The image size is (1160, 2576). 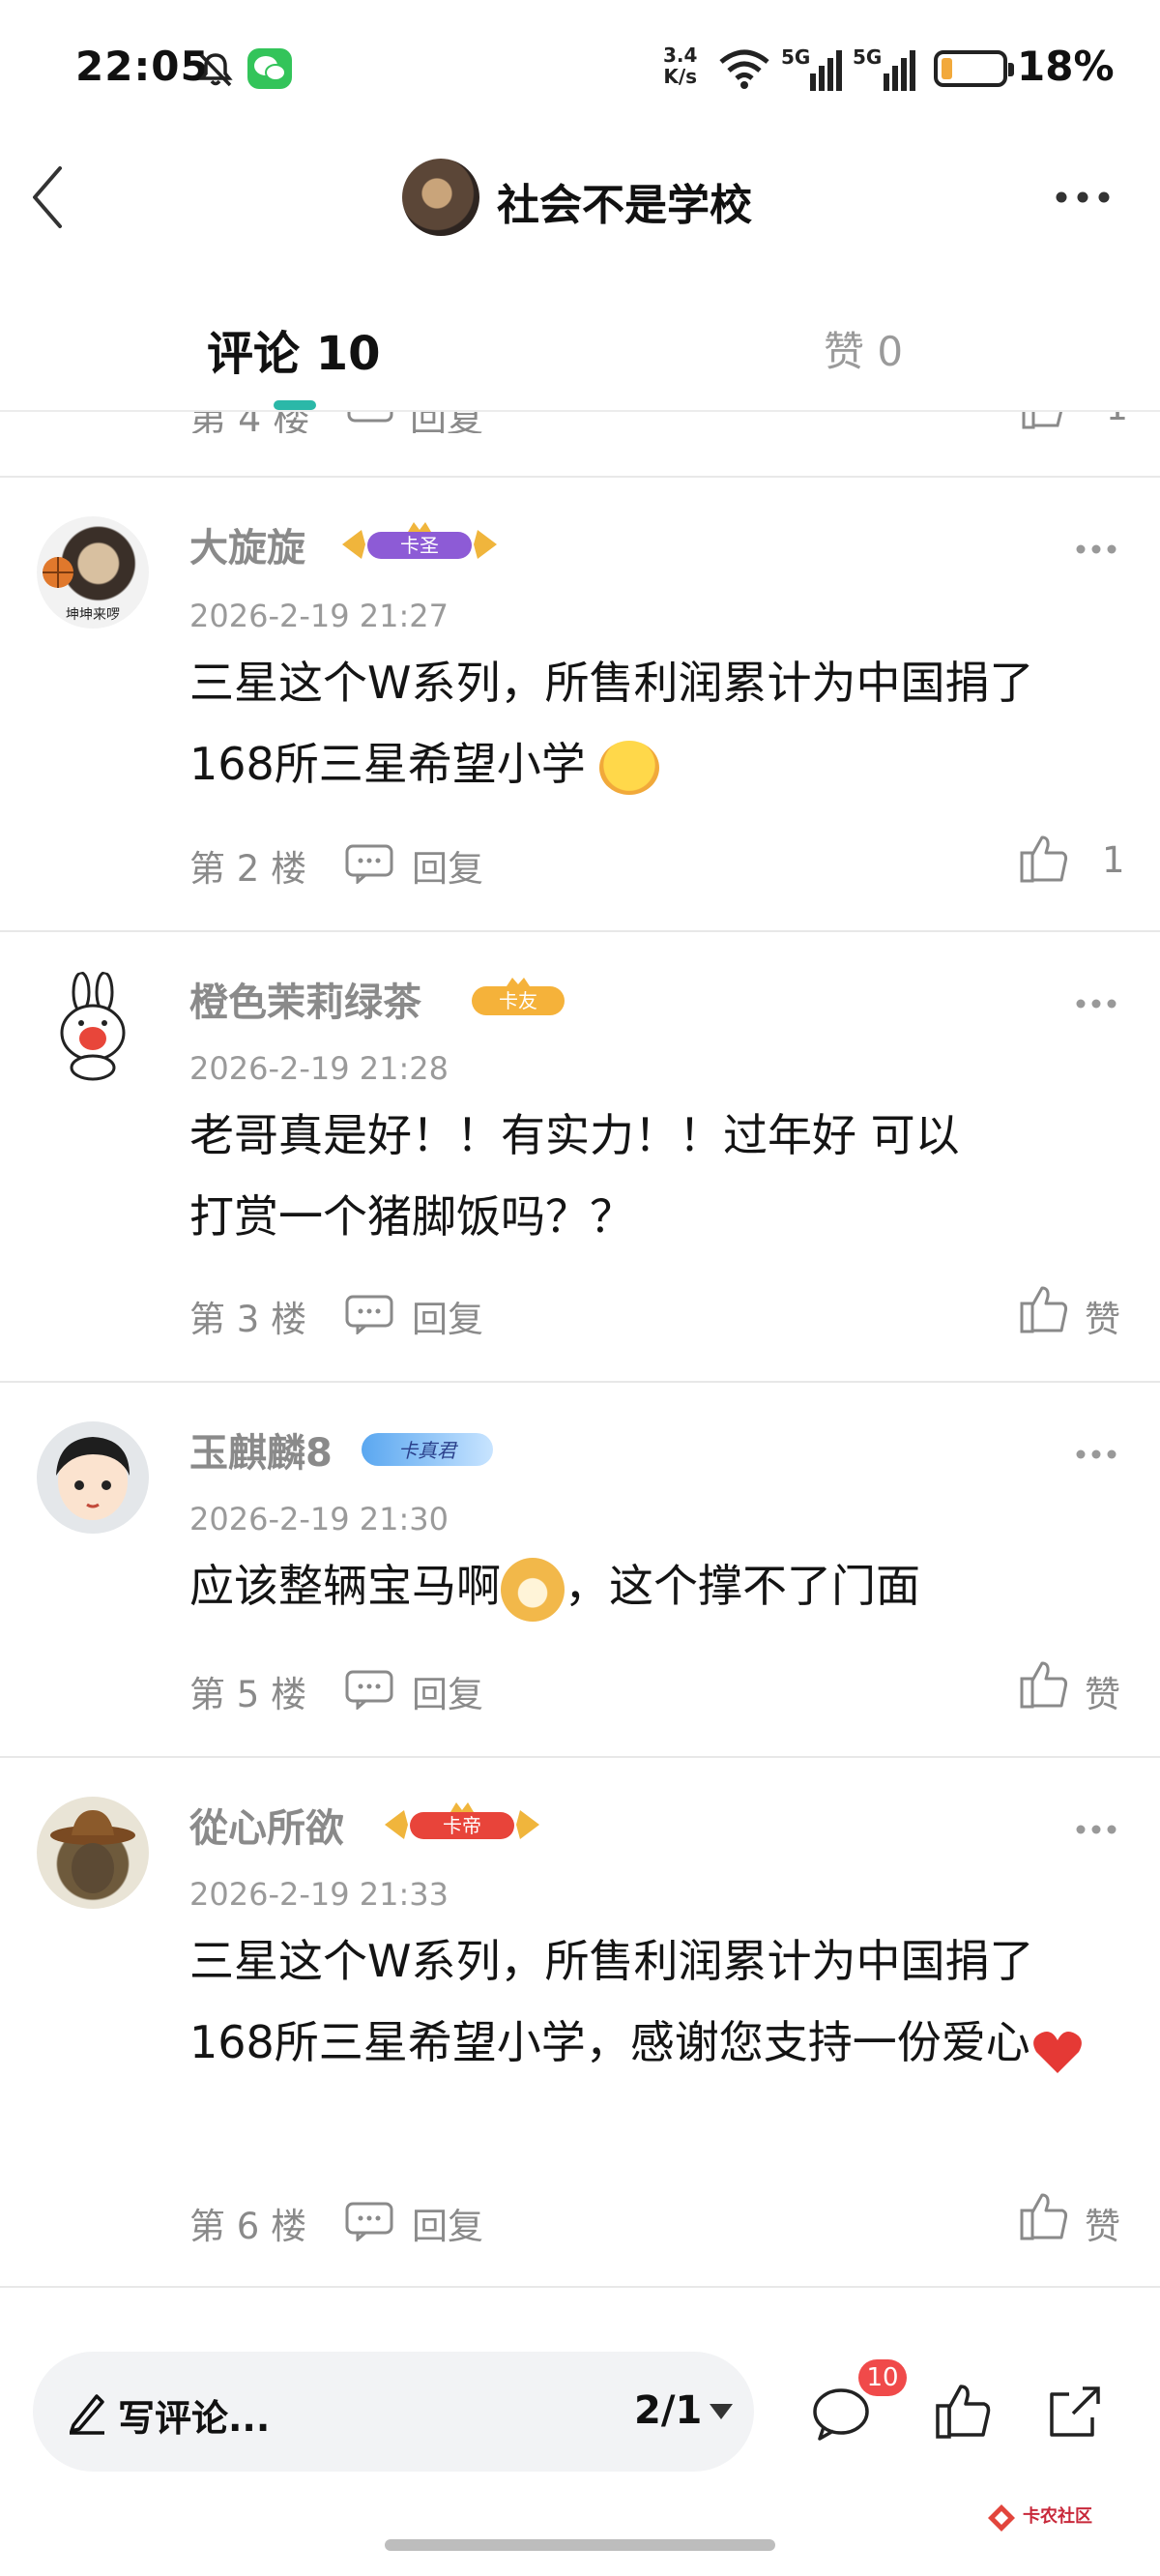 I want to click on list-item: 第 4 楼 回复 1, so click(x=580, y=422).